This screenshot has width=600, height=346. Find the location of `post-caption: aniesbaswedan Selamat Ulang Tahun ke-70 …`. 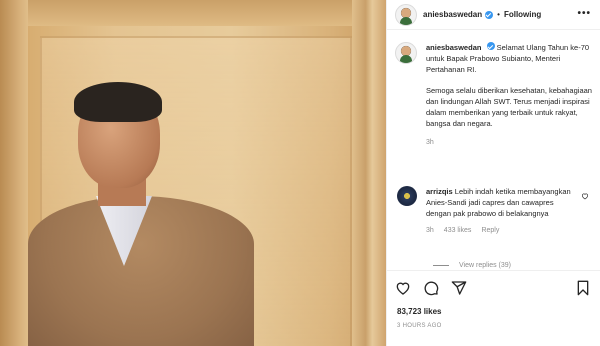

post-caption: aniesbaswedan Selamat Ulang Tahun ke-70 … is located at coordinates (495, 95).